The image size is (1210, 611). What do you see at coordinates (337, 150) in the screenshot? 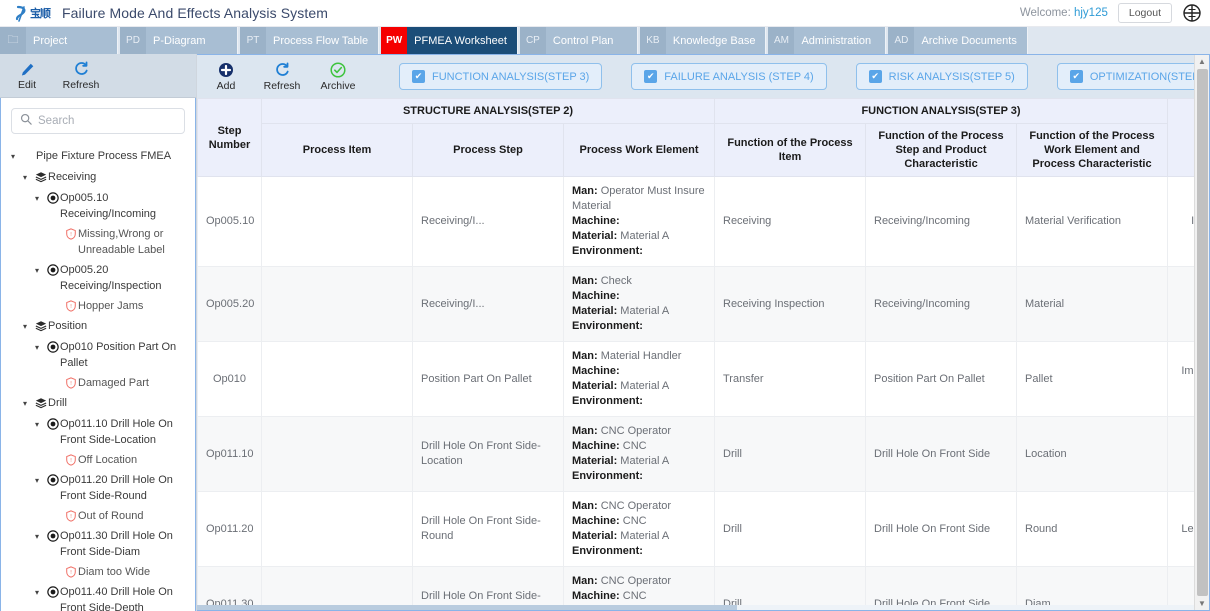
I see `col-process-item: Process Item` at bounding box center [337, 150].